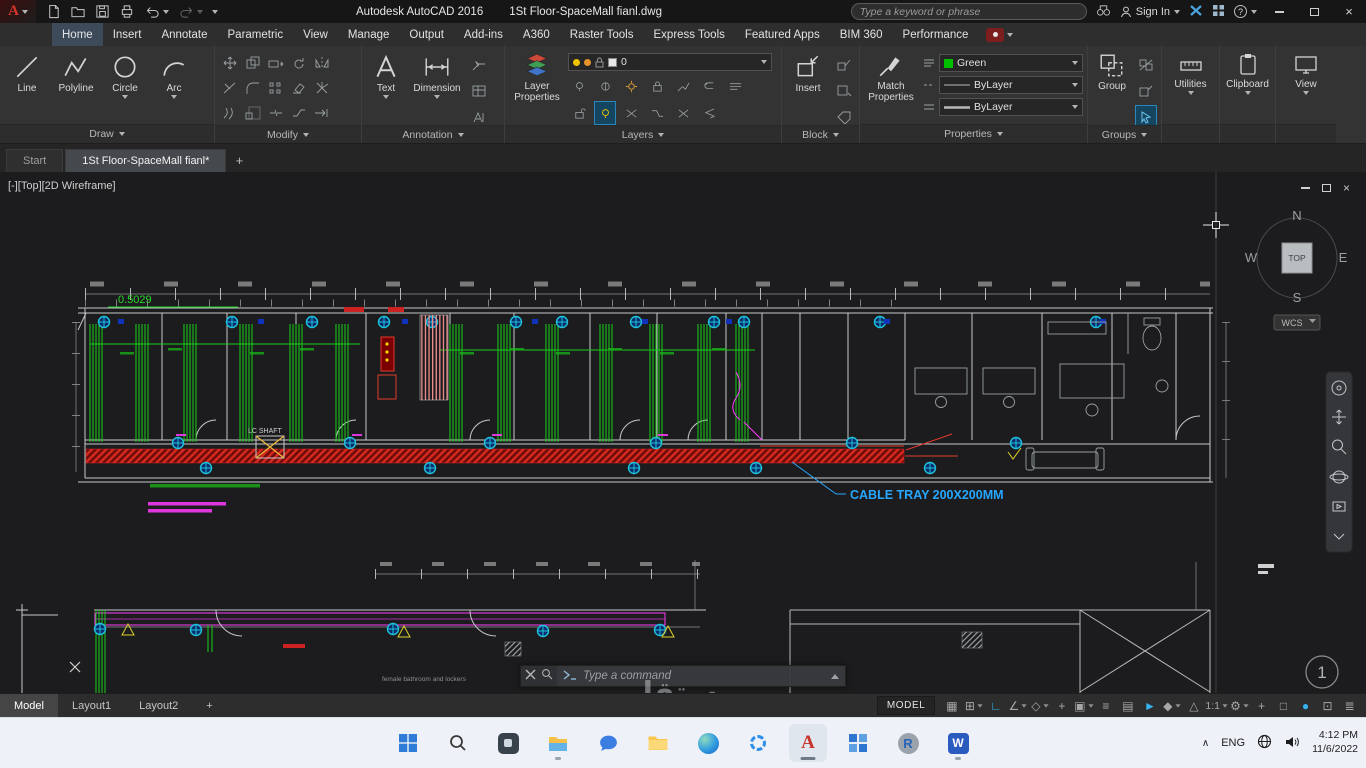 This screenshot has width=1366, height=768. I want to click on stretch-tool, so click(276, 63).